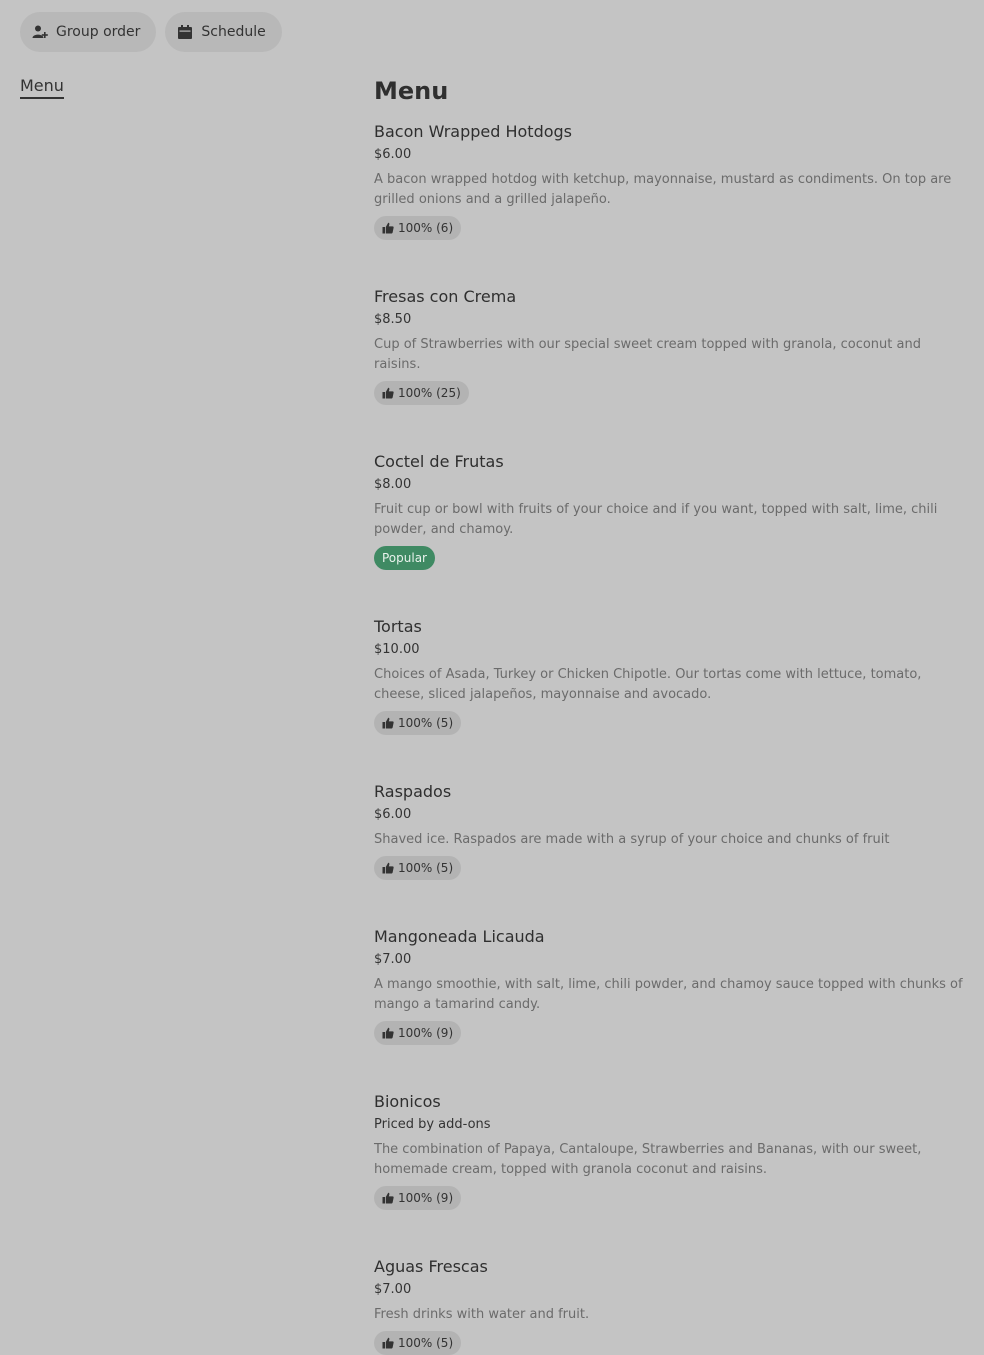 Image resolution: width=984 pixels, height=1355 pixels. I want to click on item-name: Bacon Wrapped Hotdogs, so click(473, 131).